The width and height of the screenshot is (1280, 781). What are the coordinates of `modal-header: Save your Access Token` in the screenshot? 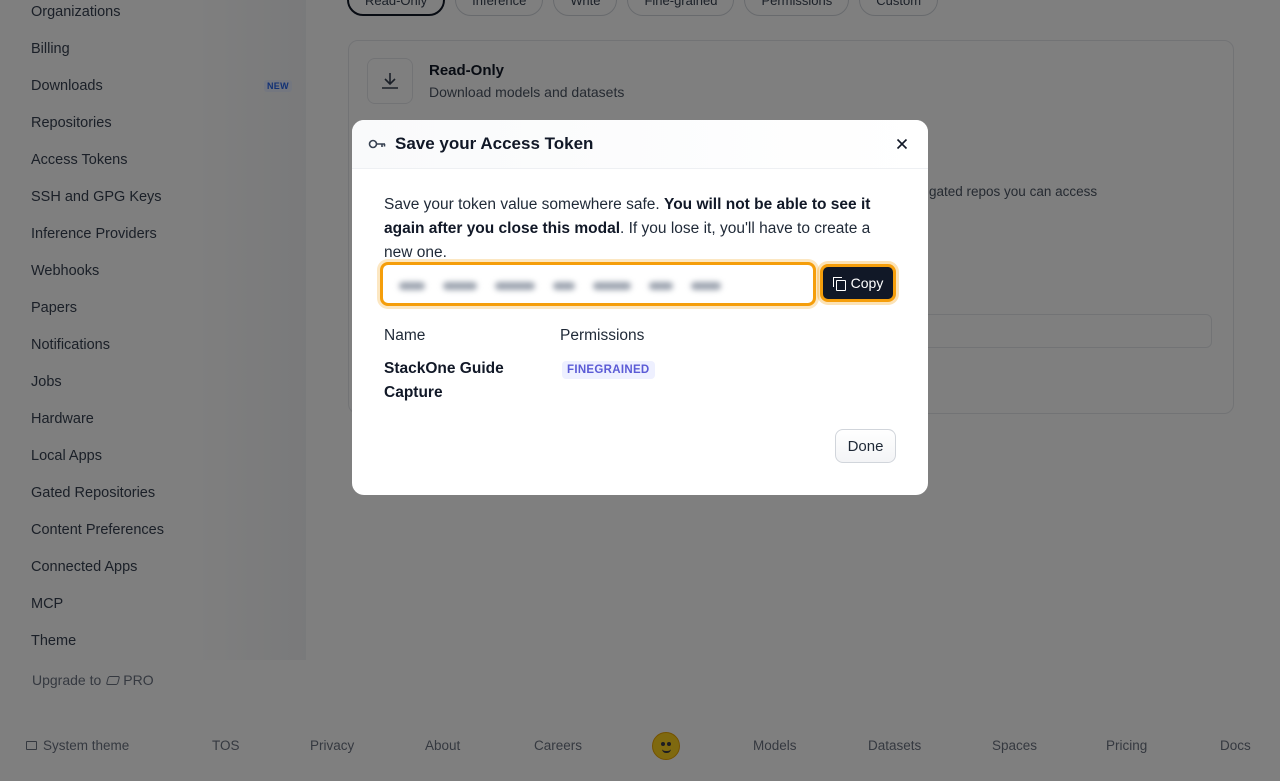 It's located at (640, 144).